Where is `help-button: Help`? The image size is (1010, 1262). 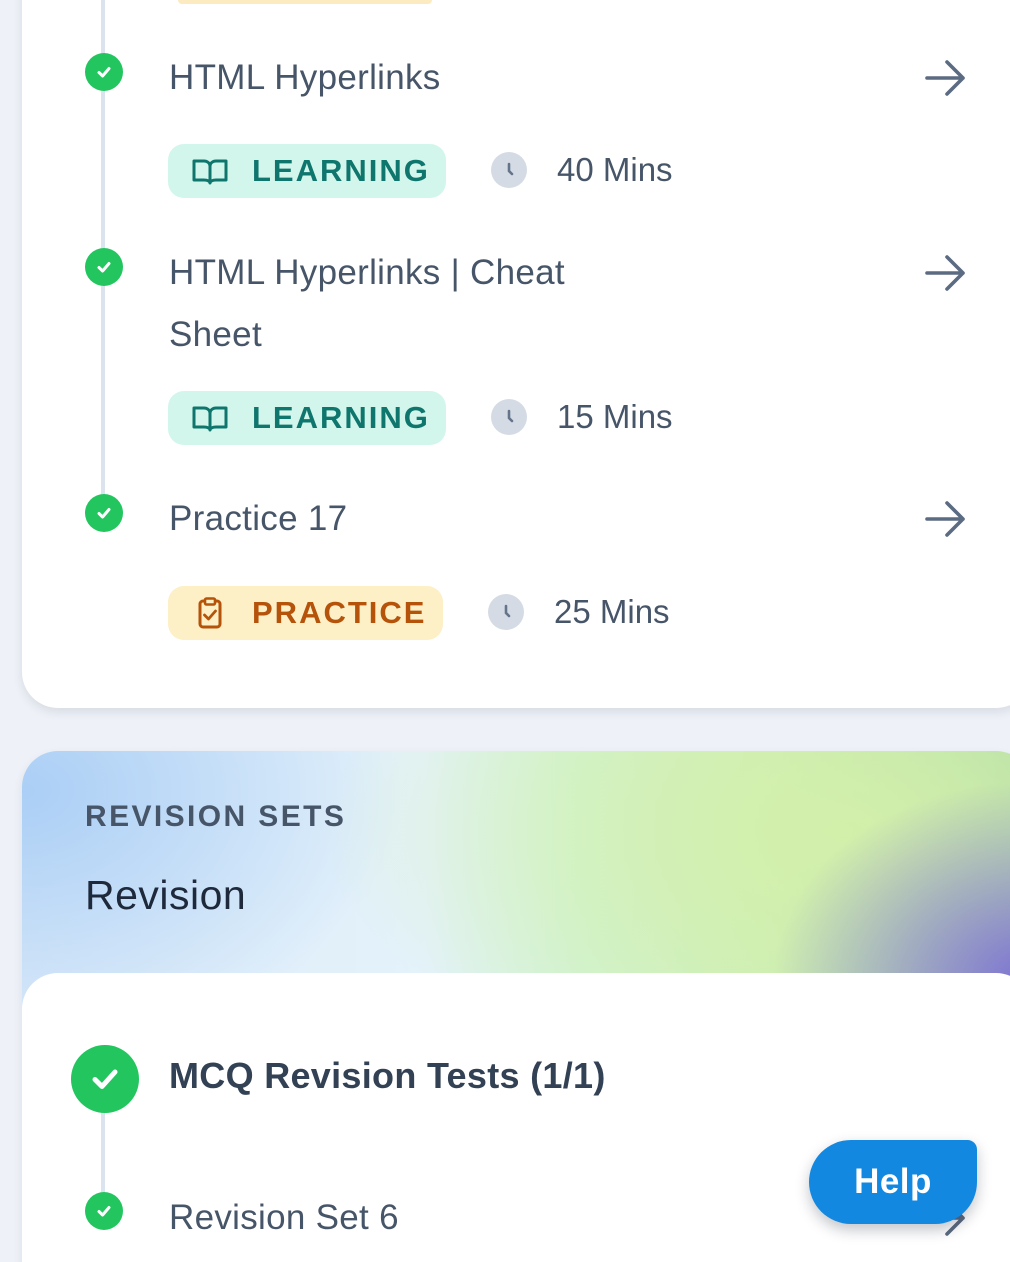
help-button: Help is located at coordinates (893, 1182).